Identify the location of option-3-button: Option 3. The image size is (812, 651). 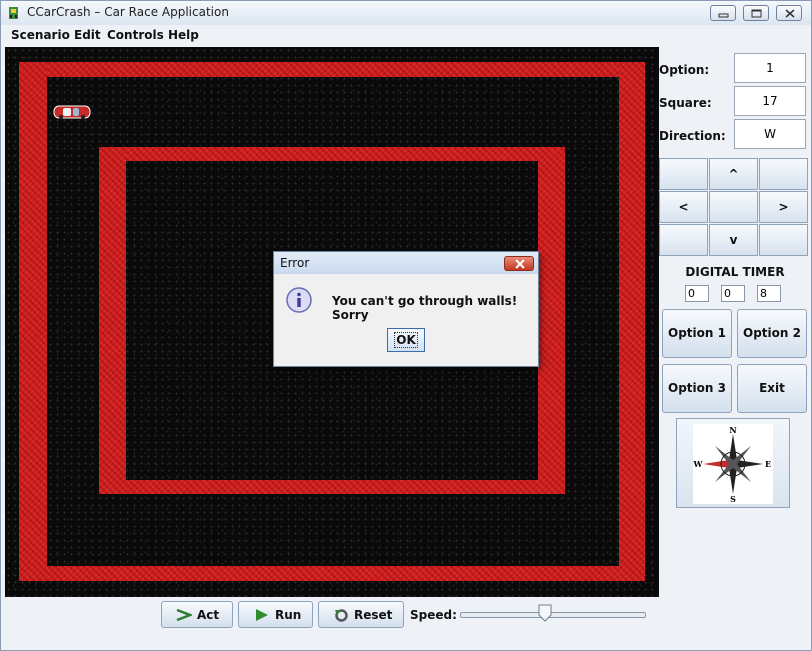
(697, 388).